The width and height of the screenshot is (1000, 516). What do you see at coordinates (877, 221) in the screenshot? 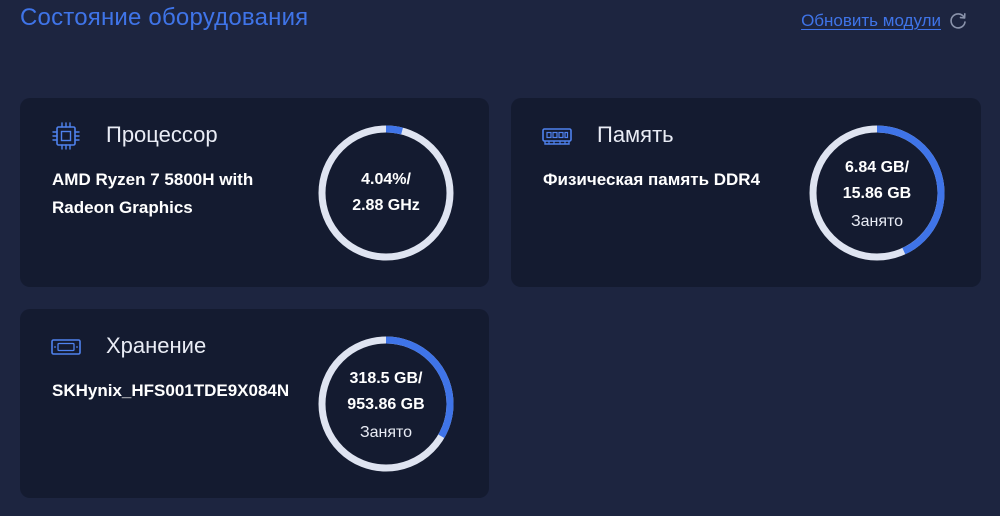
I see `memory-used-caption: Занято` at bounding box center [877, 221].